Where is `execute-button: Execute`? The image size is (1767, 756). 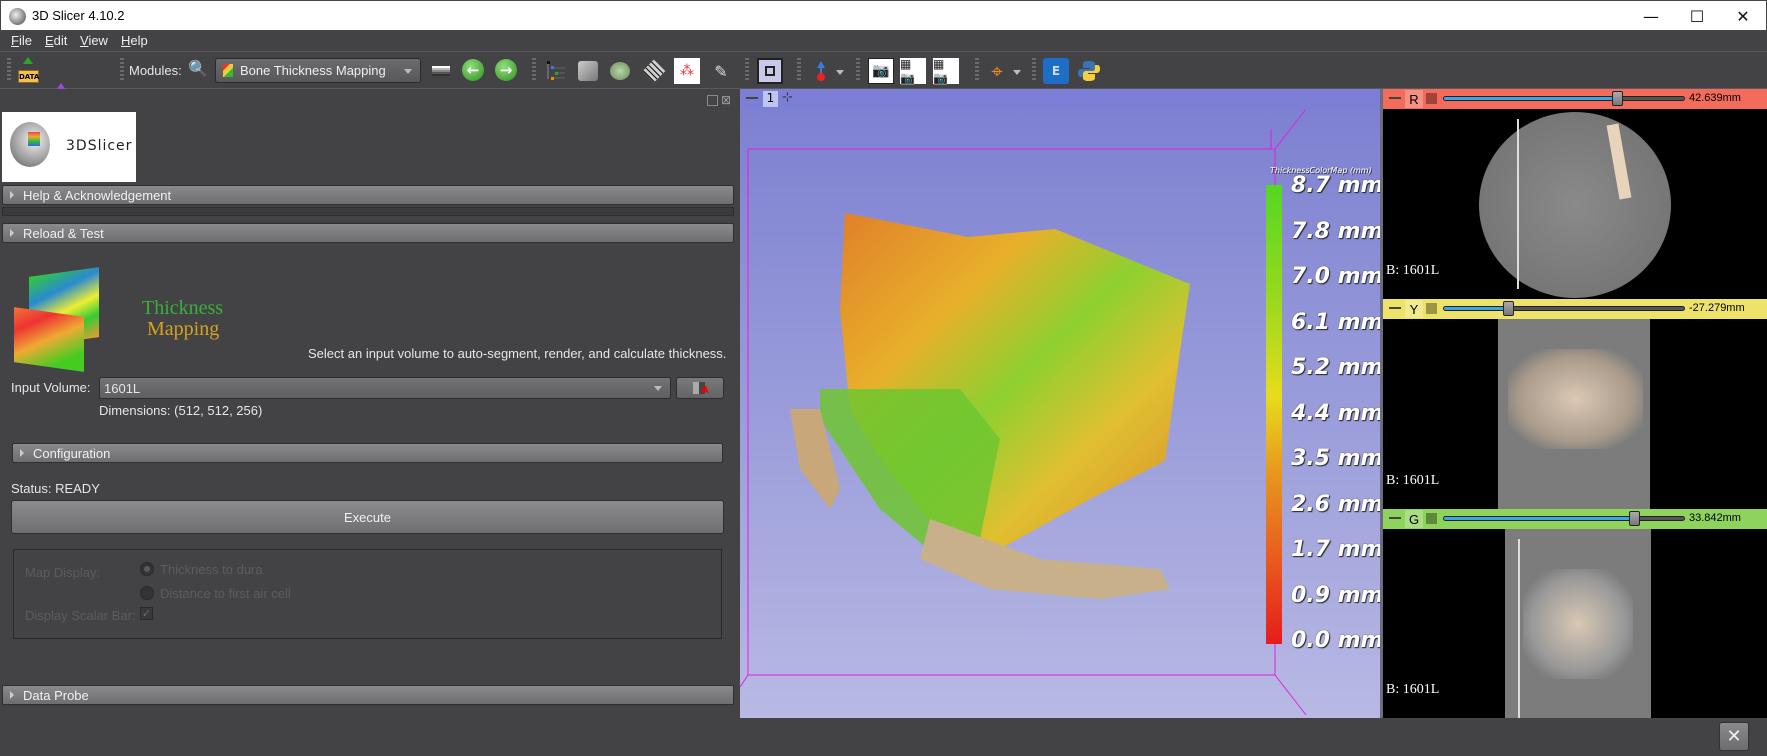
execute-button: Execute is located at coordinates (367, 517).